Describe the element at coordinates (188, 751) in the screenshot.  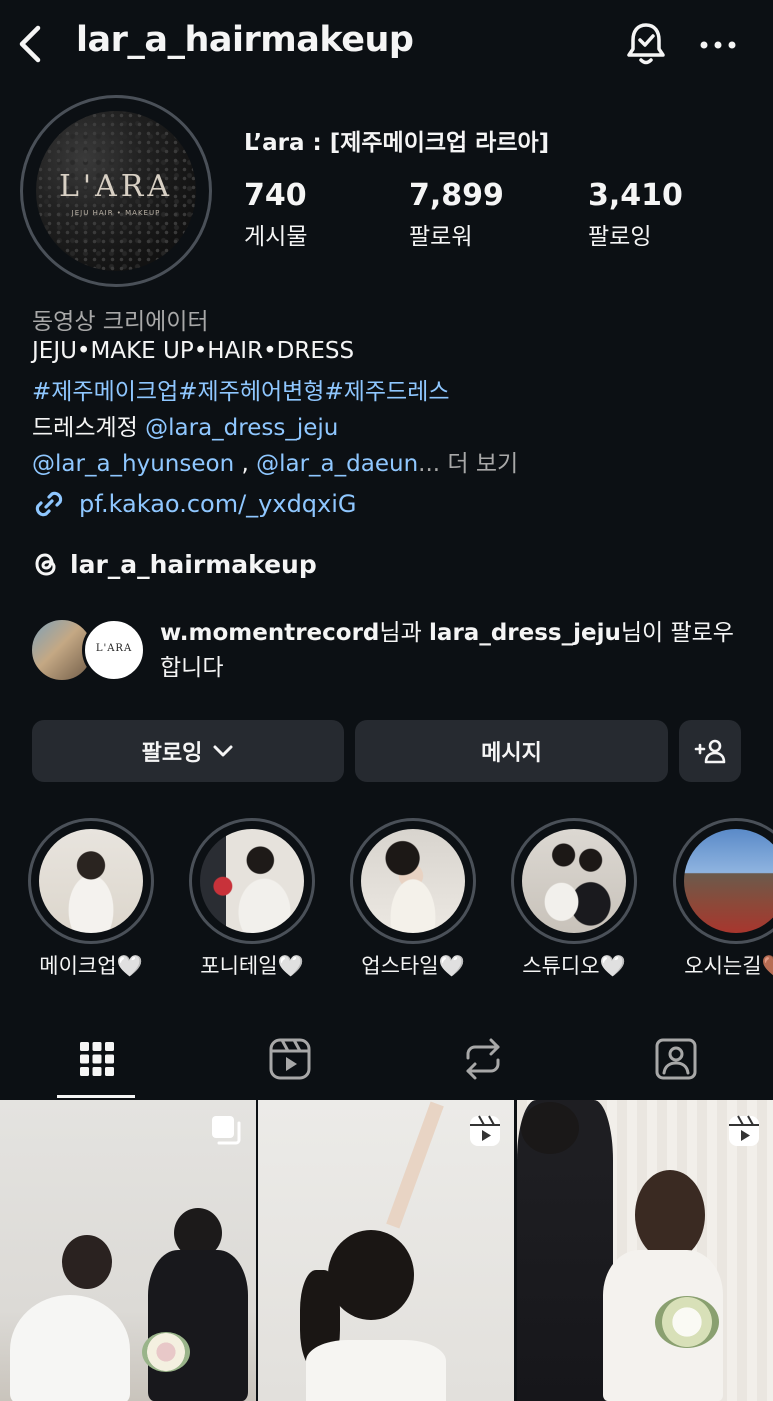
I see `following-button: 팔로잉` at that location.